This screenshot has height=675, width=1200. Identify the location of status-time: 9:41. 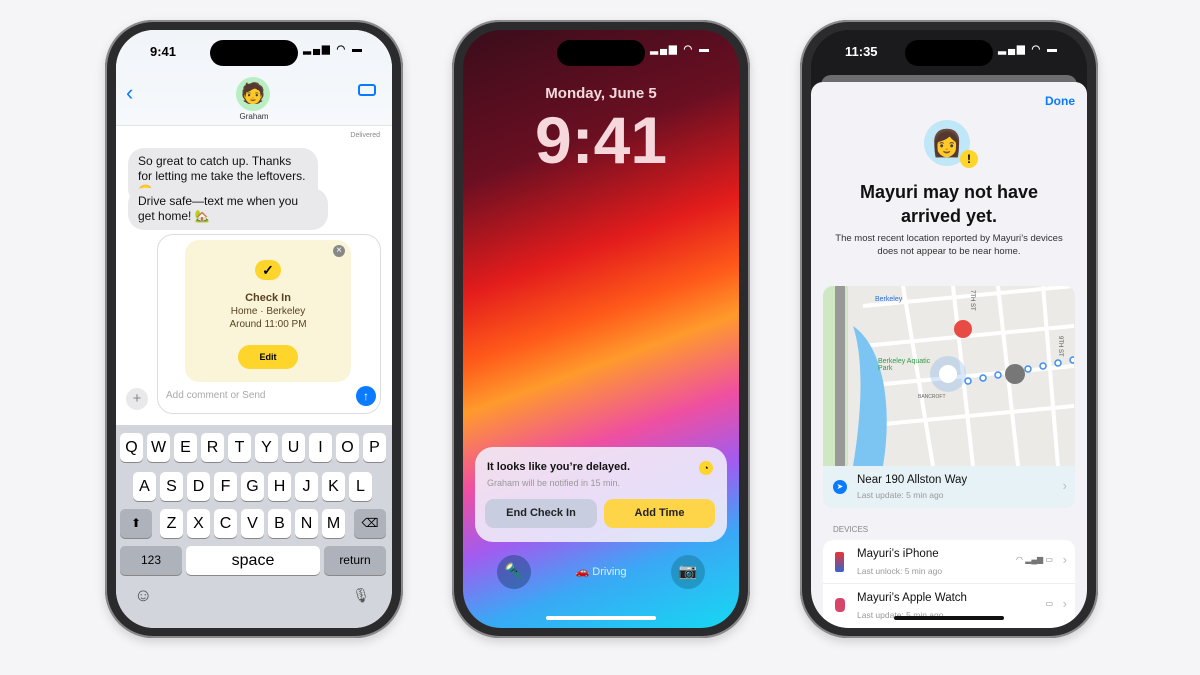
(163, 51).